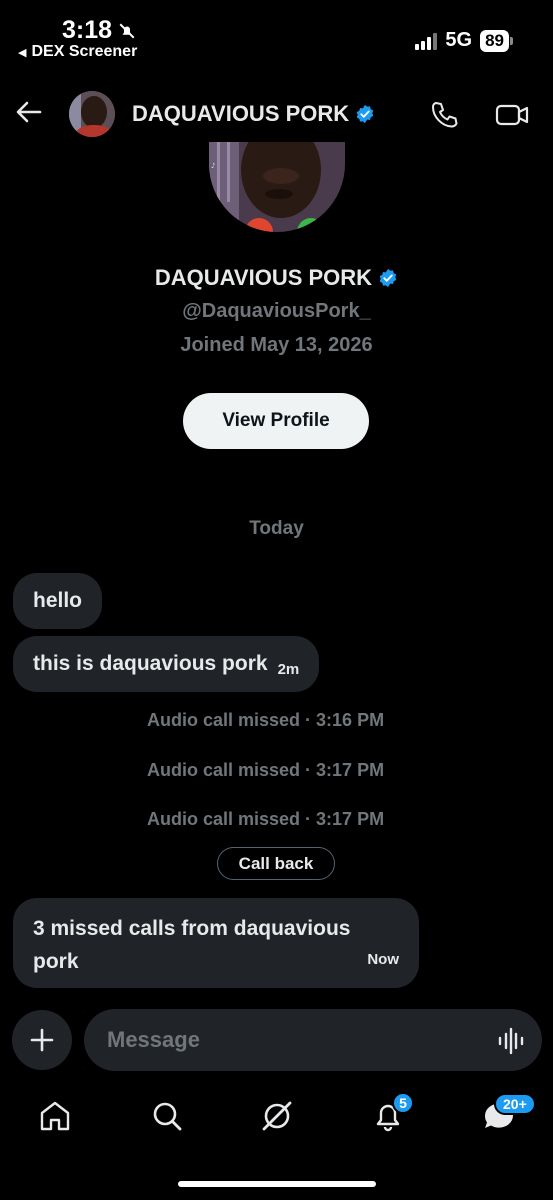  What do you see at coordinates (55, 1116) in the screenshot?
I see `home-icon` at bounding box center [55, 1116].